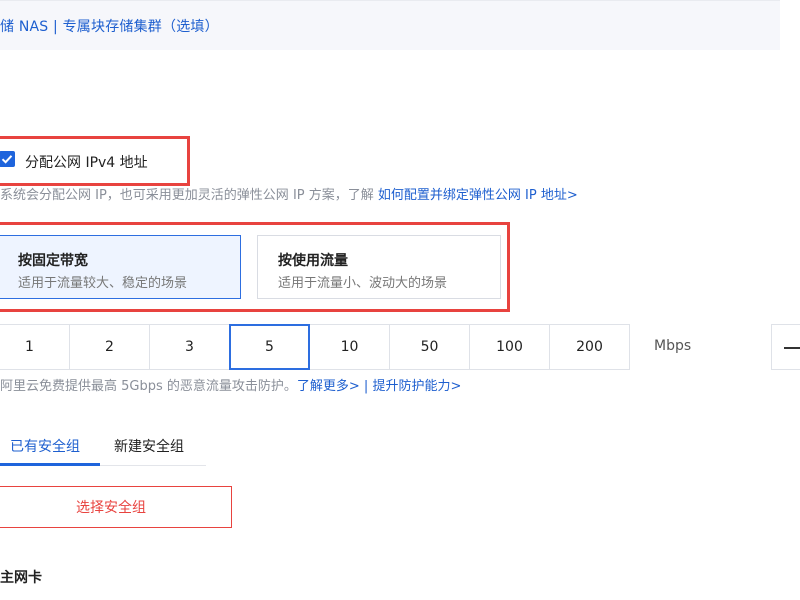  What do you see at coordinates (148, 386) in the screenshot?
I see `protection-text: 阿里云免费提供最高 5Gbps 的恶意流量攻击防护。` at bounding box center [148, 386].